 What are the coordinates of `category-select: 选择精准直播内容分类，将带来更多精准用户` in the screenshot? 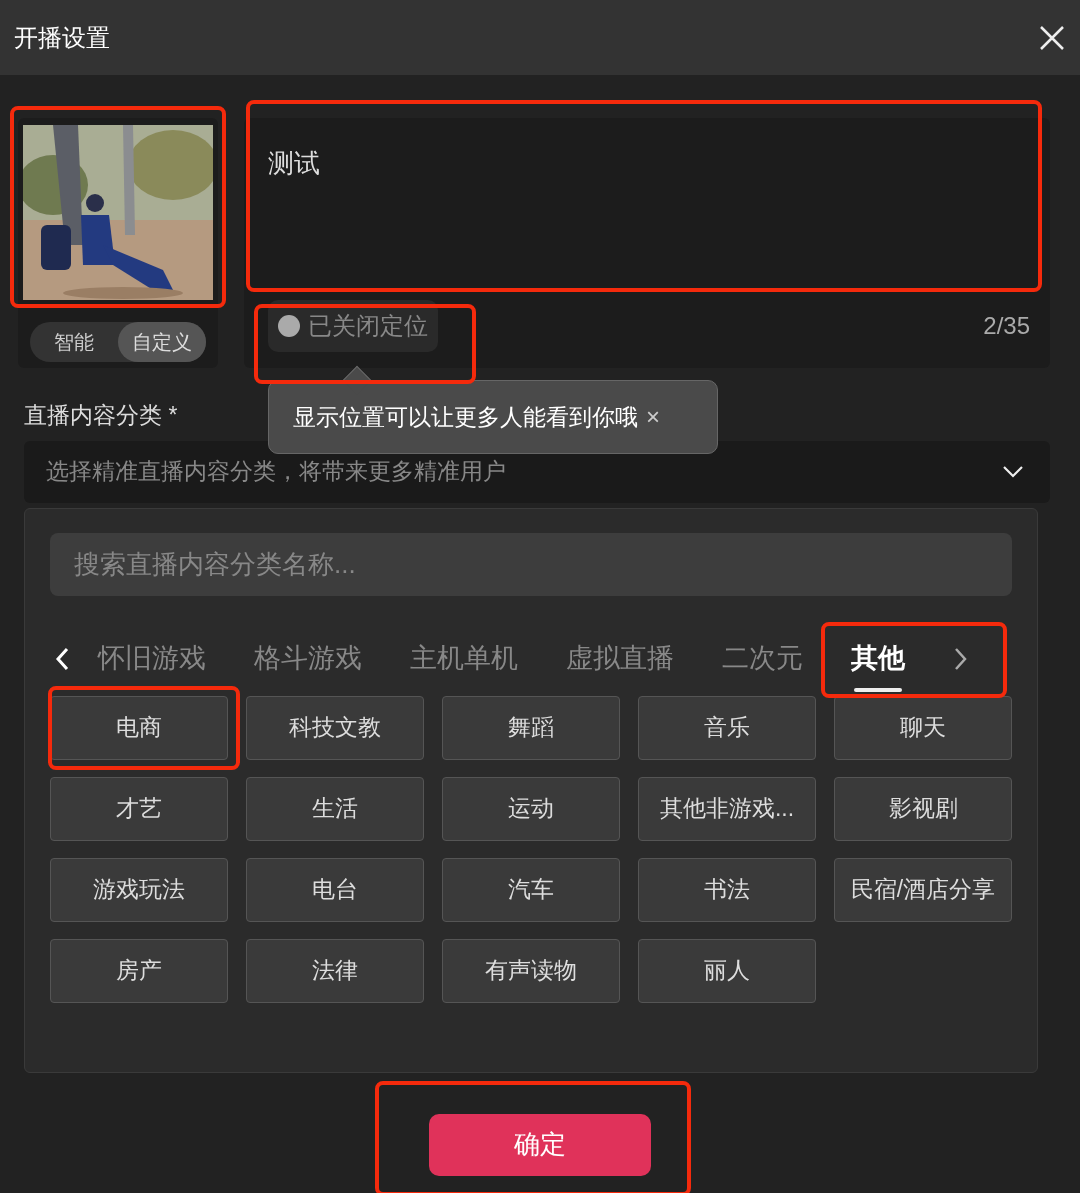 It's located at (537, 471).